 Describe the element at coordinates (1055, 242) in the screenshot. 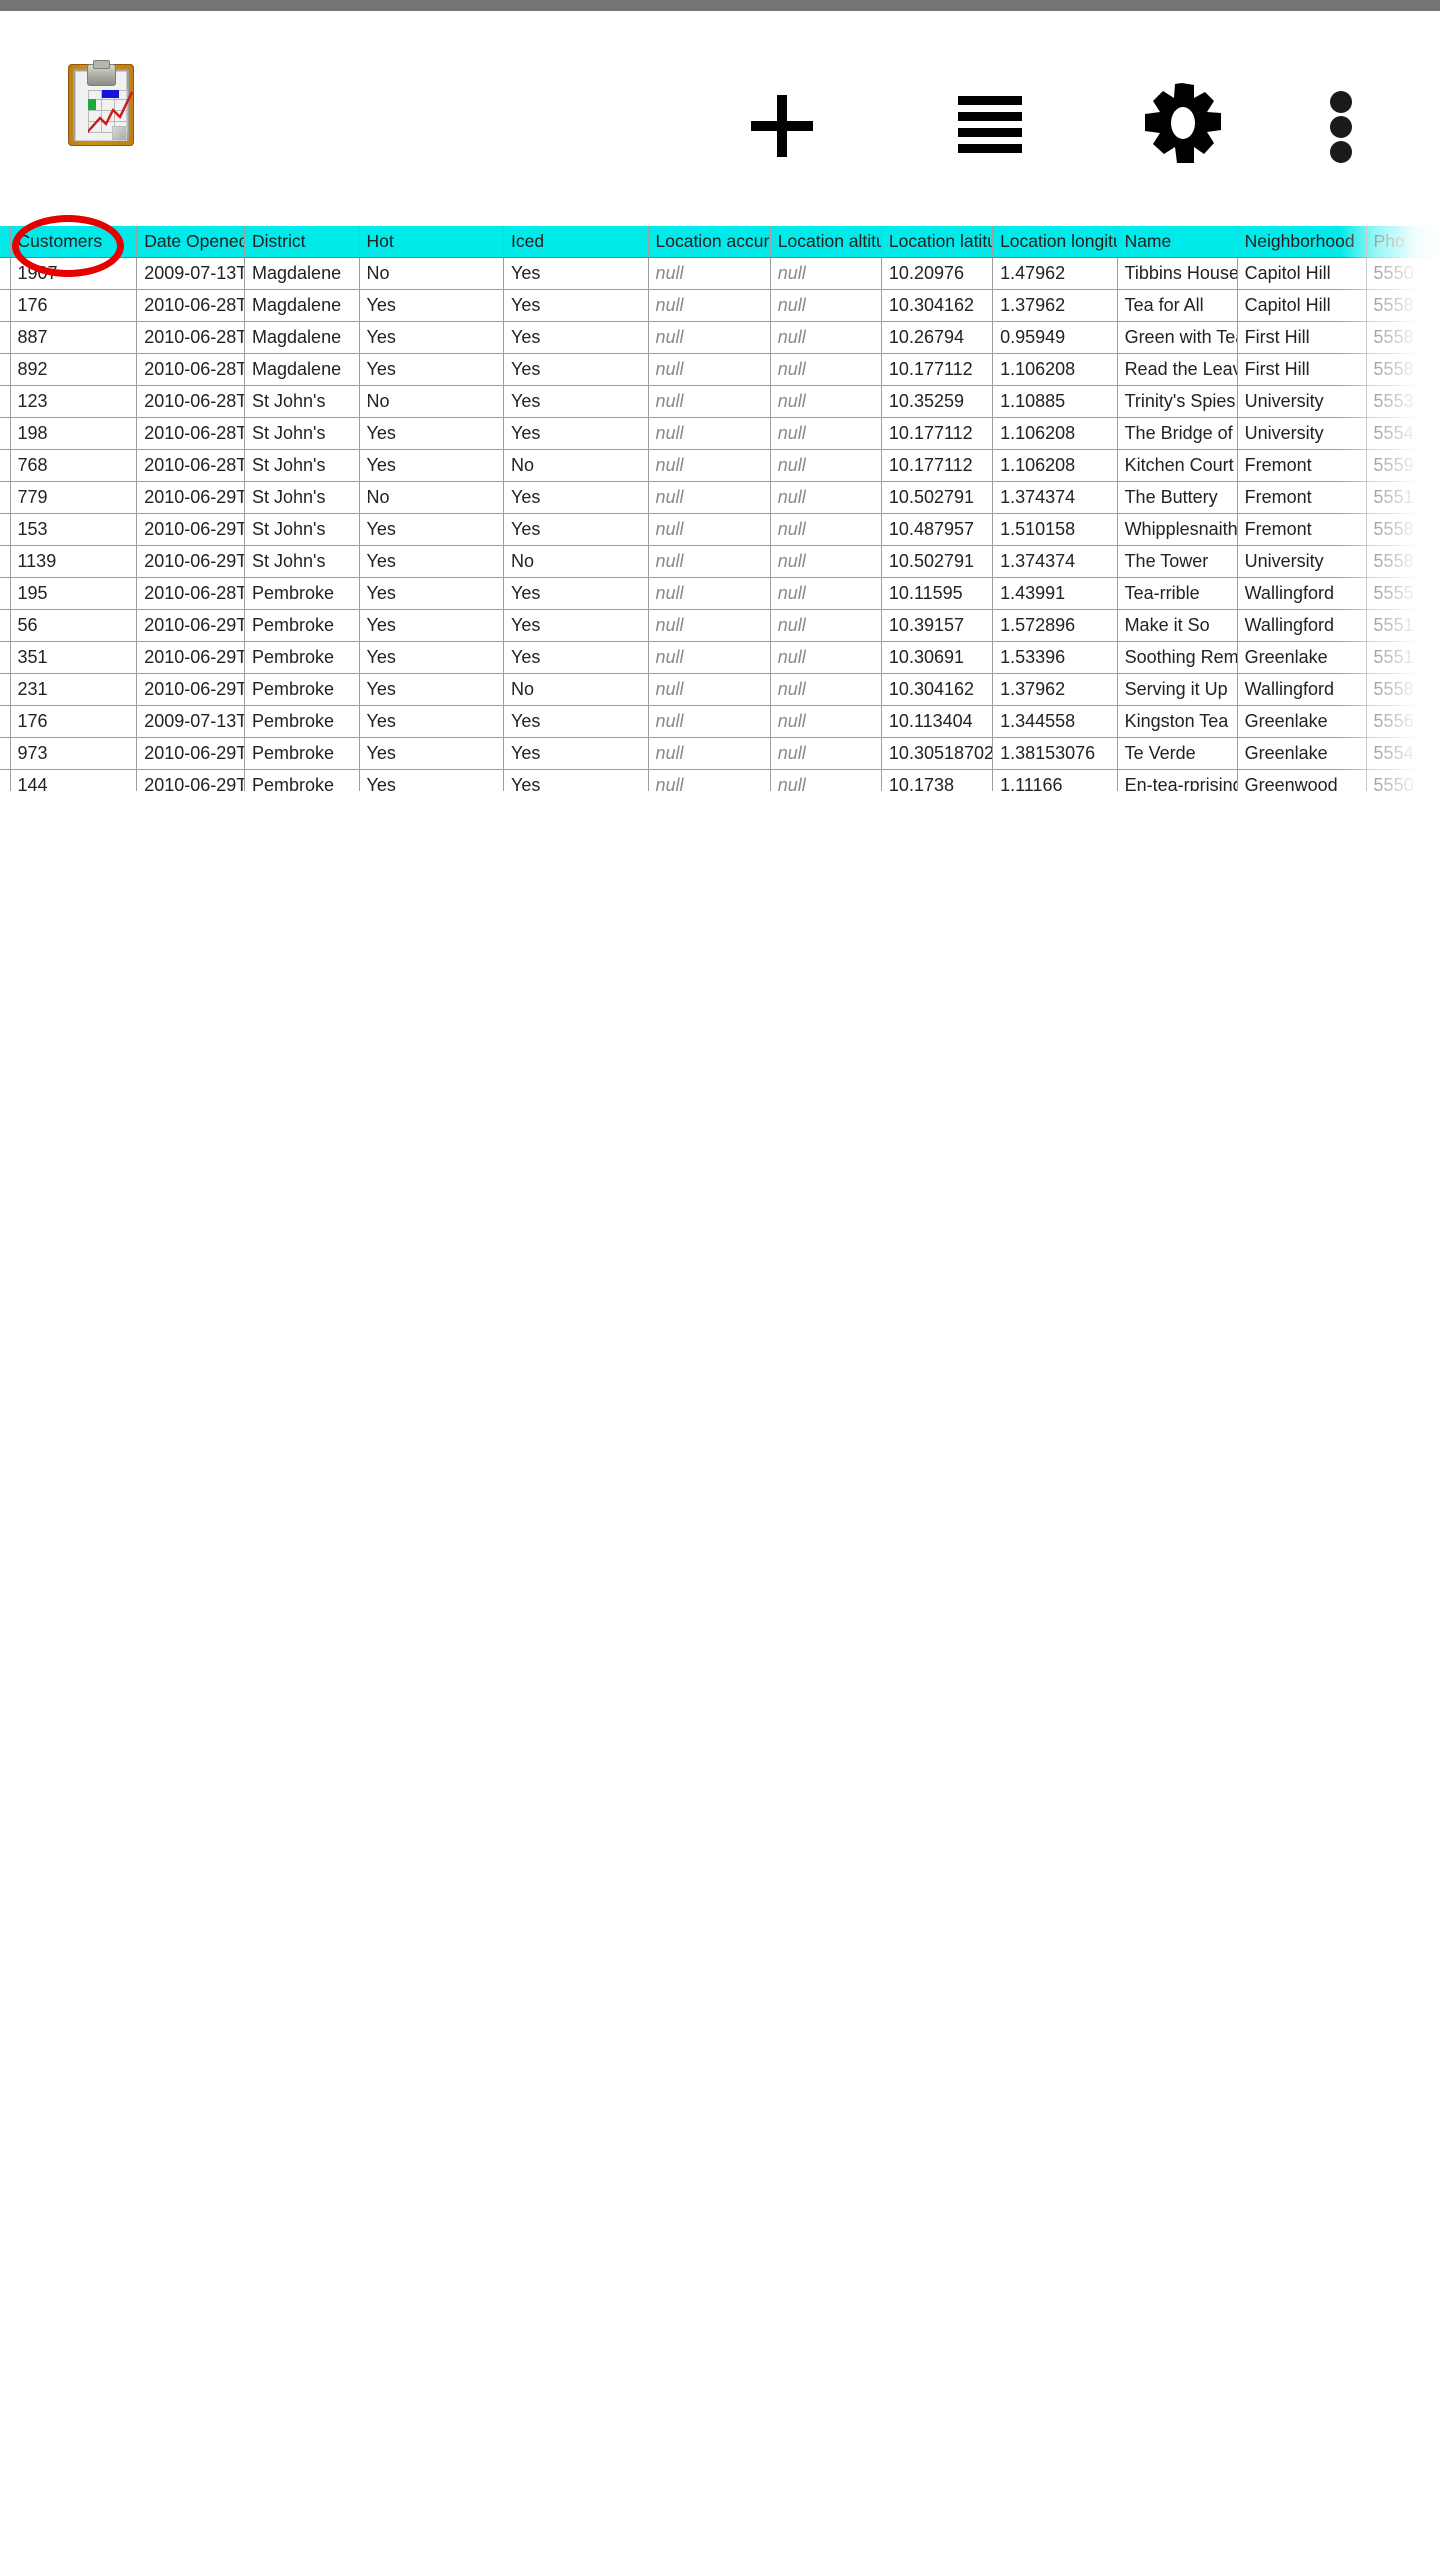

I see `column-header-location-longitude: Location longitu` at that location.